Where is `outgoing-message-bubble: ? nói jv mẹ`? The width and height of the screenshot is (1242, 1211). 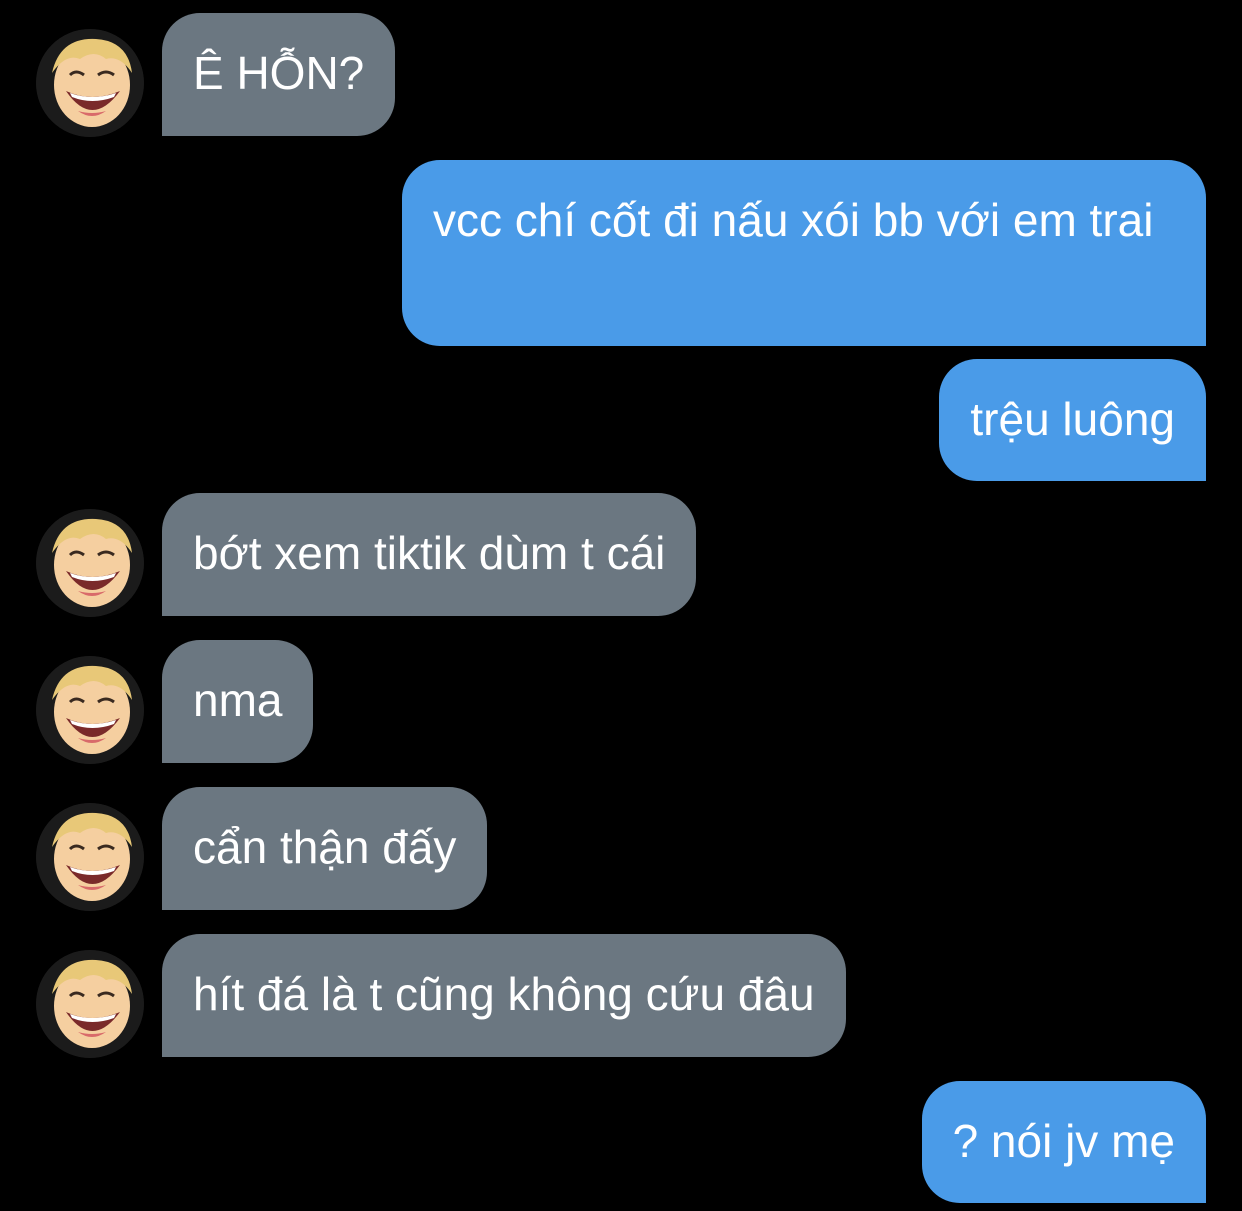
outgoing-message-bubble: ? nói jv mẹ is located at coordinates (1063, 1142).